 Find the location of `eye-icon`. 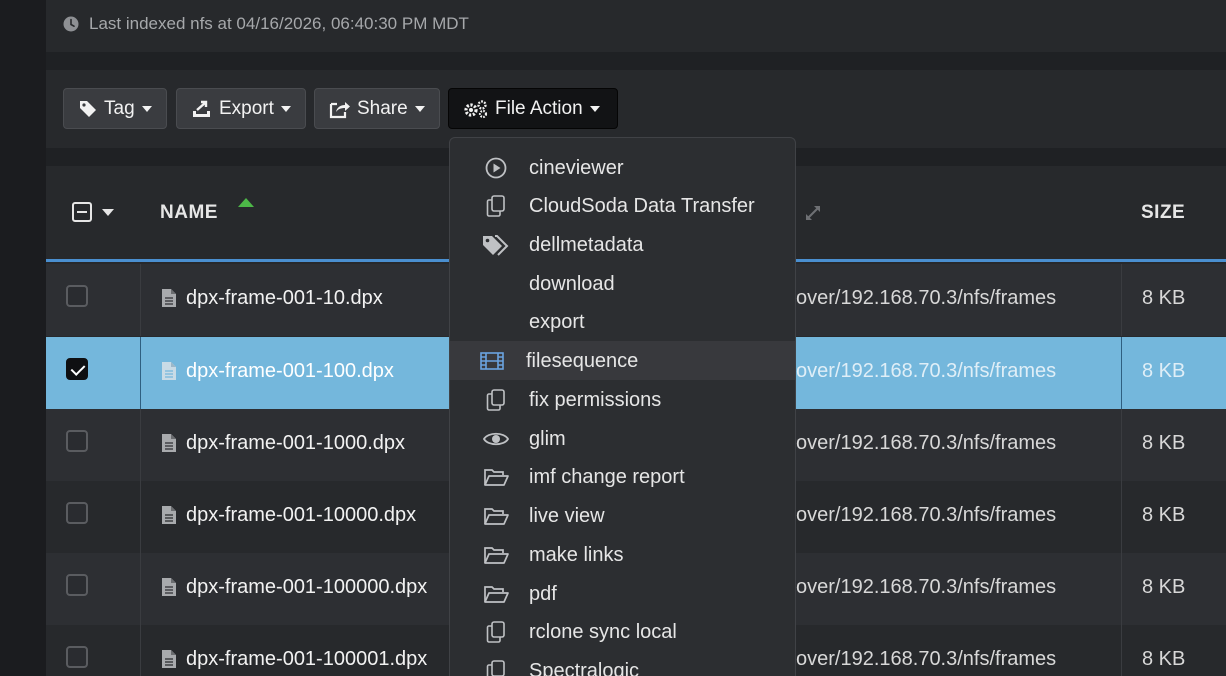

eye-icon is located at coordinates (496, 439).